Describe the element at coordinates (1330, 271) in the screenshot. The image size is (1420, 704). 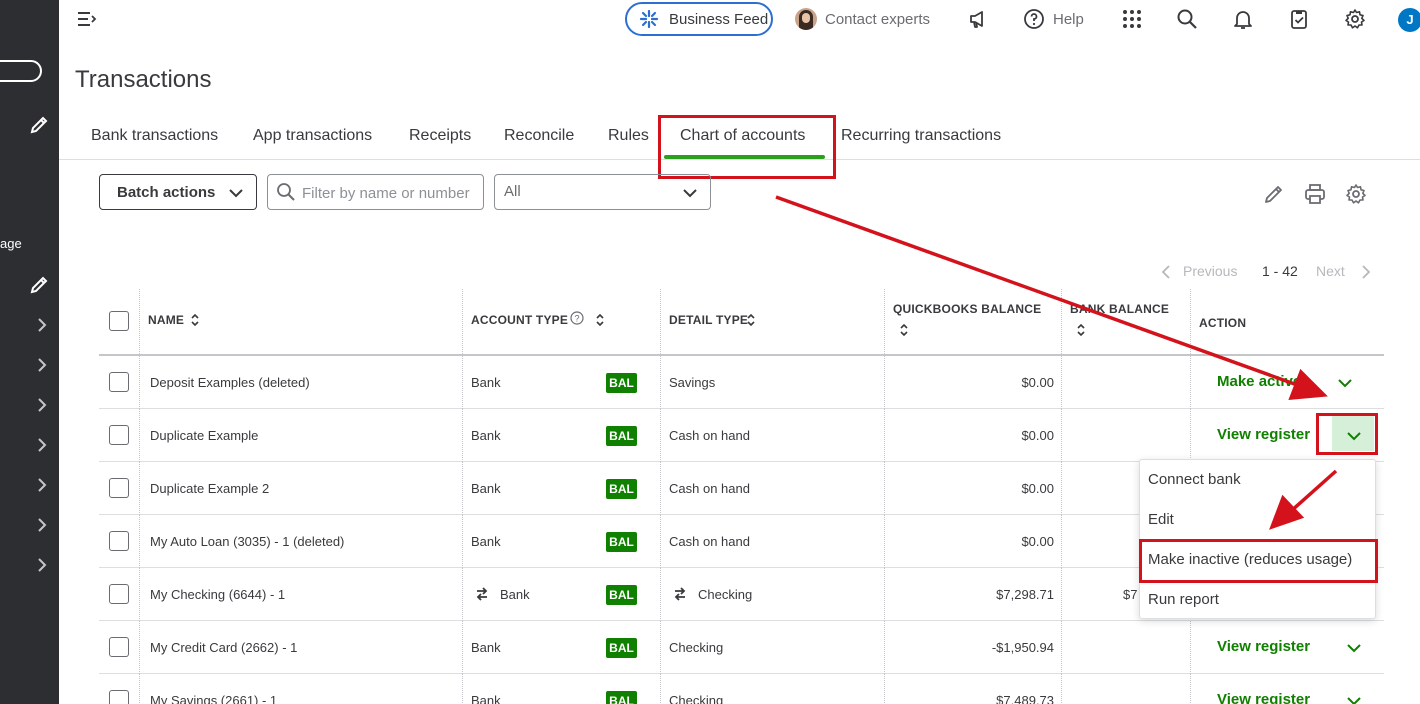
I see `pagination-next: Next` at that location.